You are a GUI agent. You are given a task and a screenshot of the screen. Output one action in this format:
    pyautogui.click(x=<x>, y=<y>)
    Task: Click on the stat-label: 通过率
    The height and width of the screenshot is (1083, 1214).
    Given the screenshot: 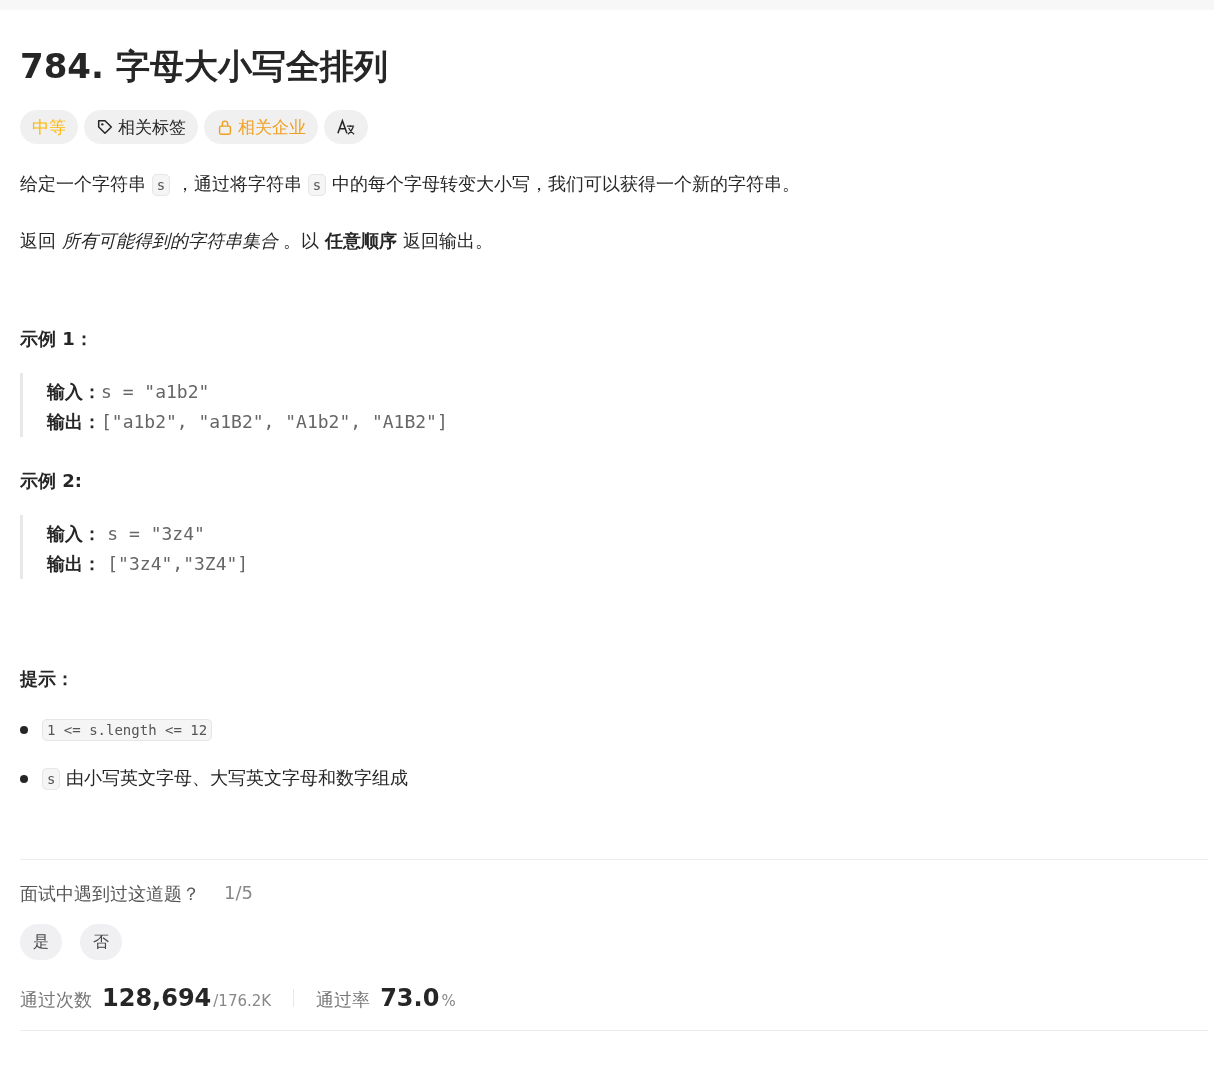 What is the action you would take?
    pyautogui.click(x=343, y=1000)
    